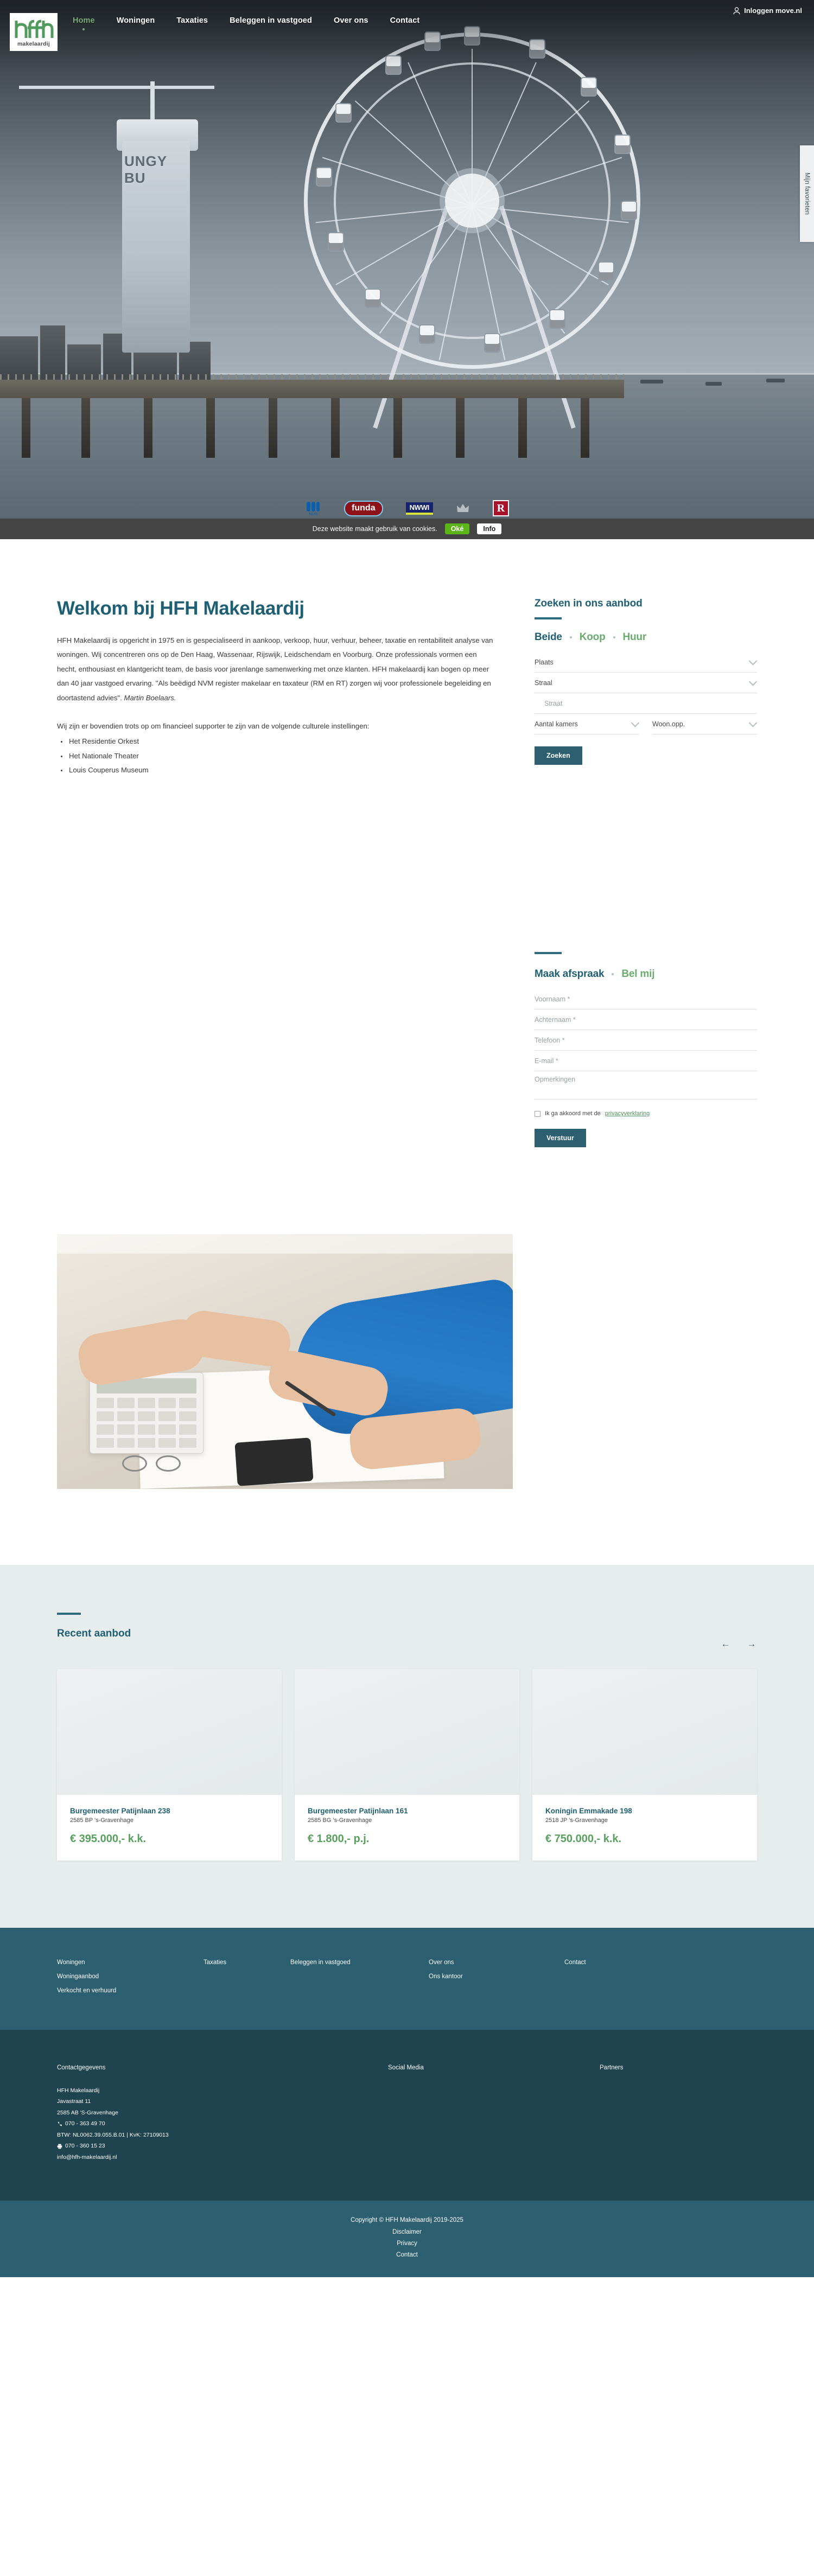 The height and width of the screenshot is (2576, 814). What do you see at coordinates (313, 508) in the screenshot?
I see `partner-logo-nvm: NVM` at bounding box center [313, 508].